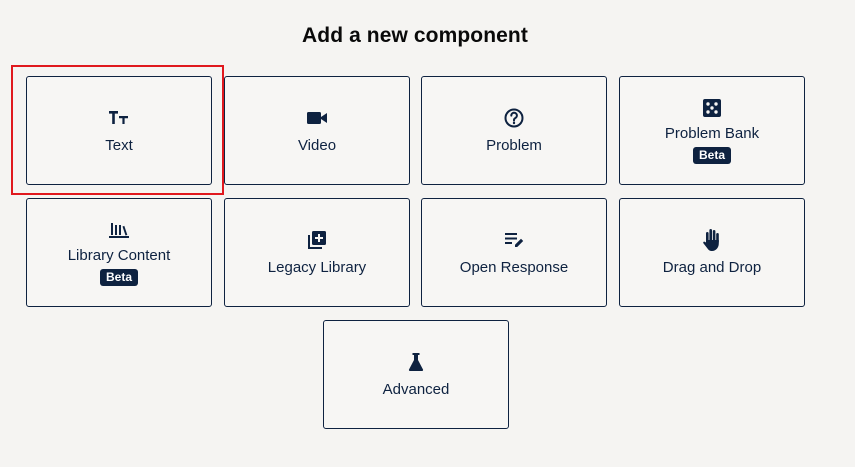 The height and width of the screenshot is (467, 855). Describe the element at coordinates (317, 130) in the screenshot. I see `component-video-button: Video` at that location.